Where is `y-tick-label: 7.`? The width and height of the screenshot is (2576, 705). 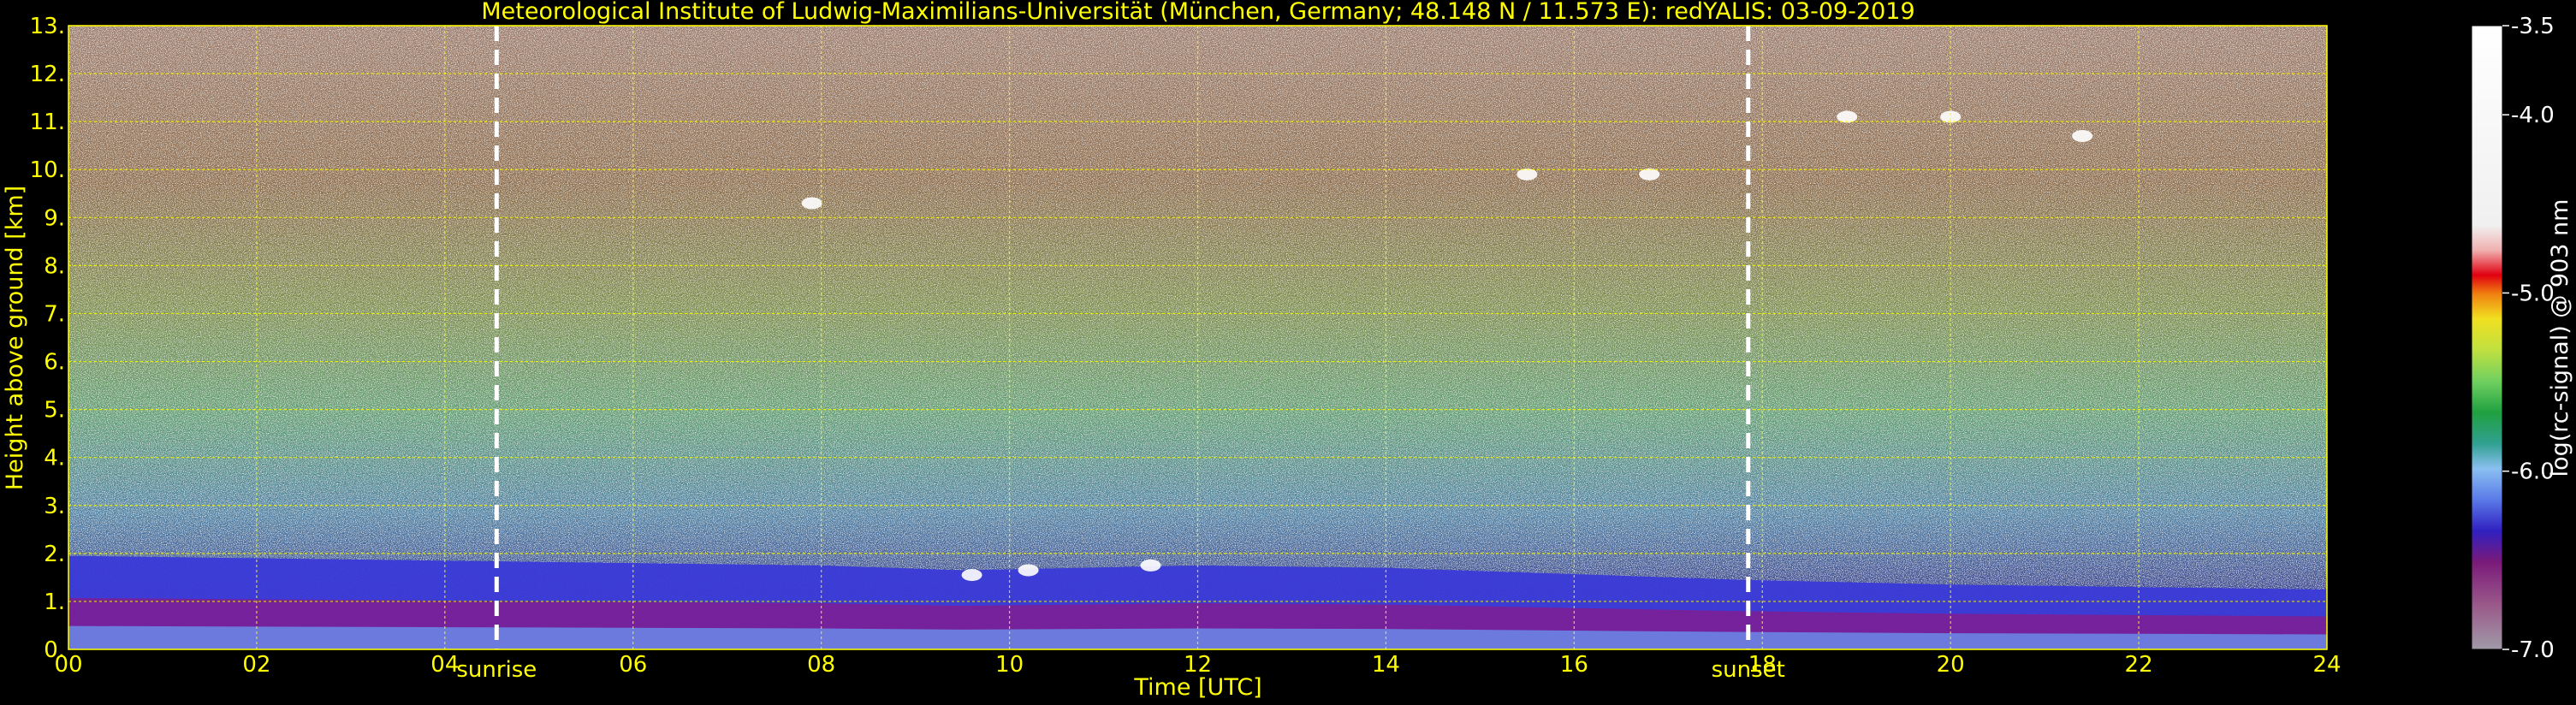 y-tick-label: 7. is located at coordinates (54, 314).